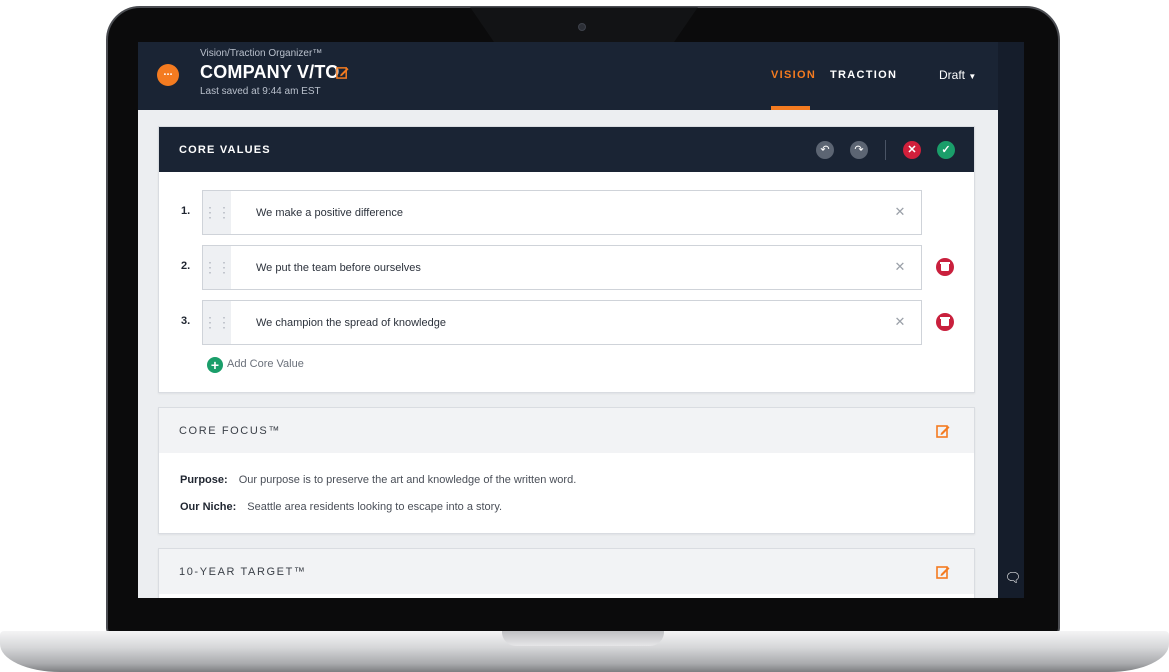  Describe the element at coordinates (859, 150) in the screenshot. I see `redo-icon: ↷` at that location.